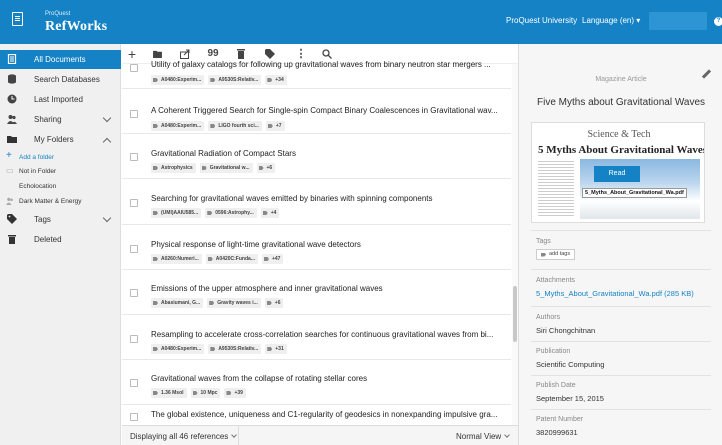 This screenshot has width=722, height=445. Describe the element at coordinates (543, 241) in the screenshot. I see `tags-label: Tags` at that location.